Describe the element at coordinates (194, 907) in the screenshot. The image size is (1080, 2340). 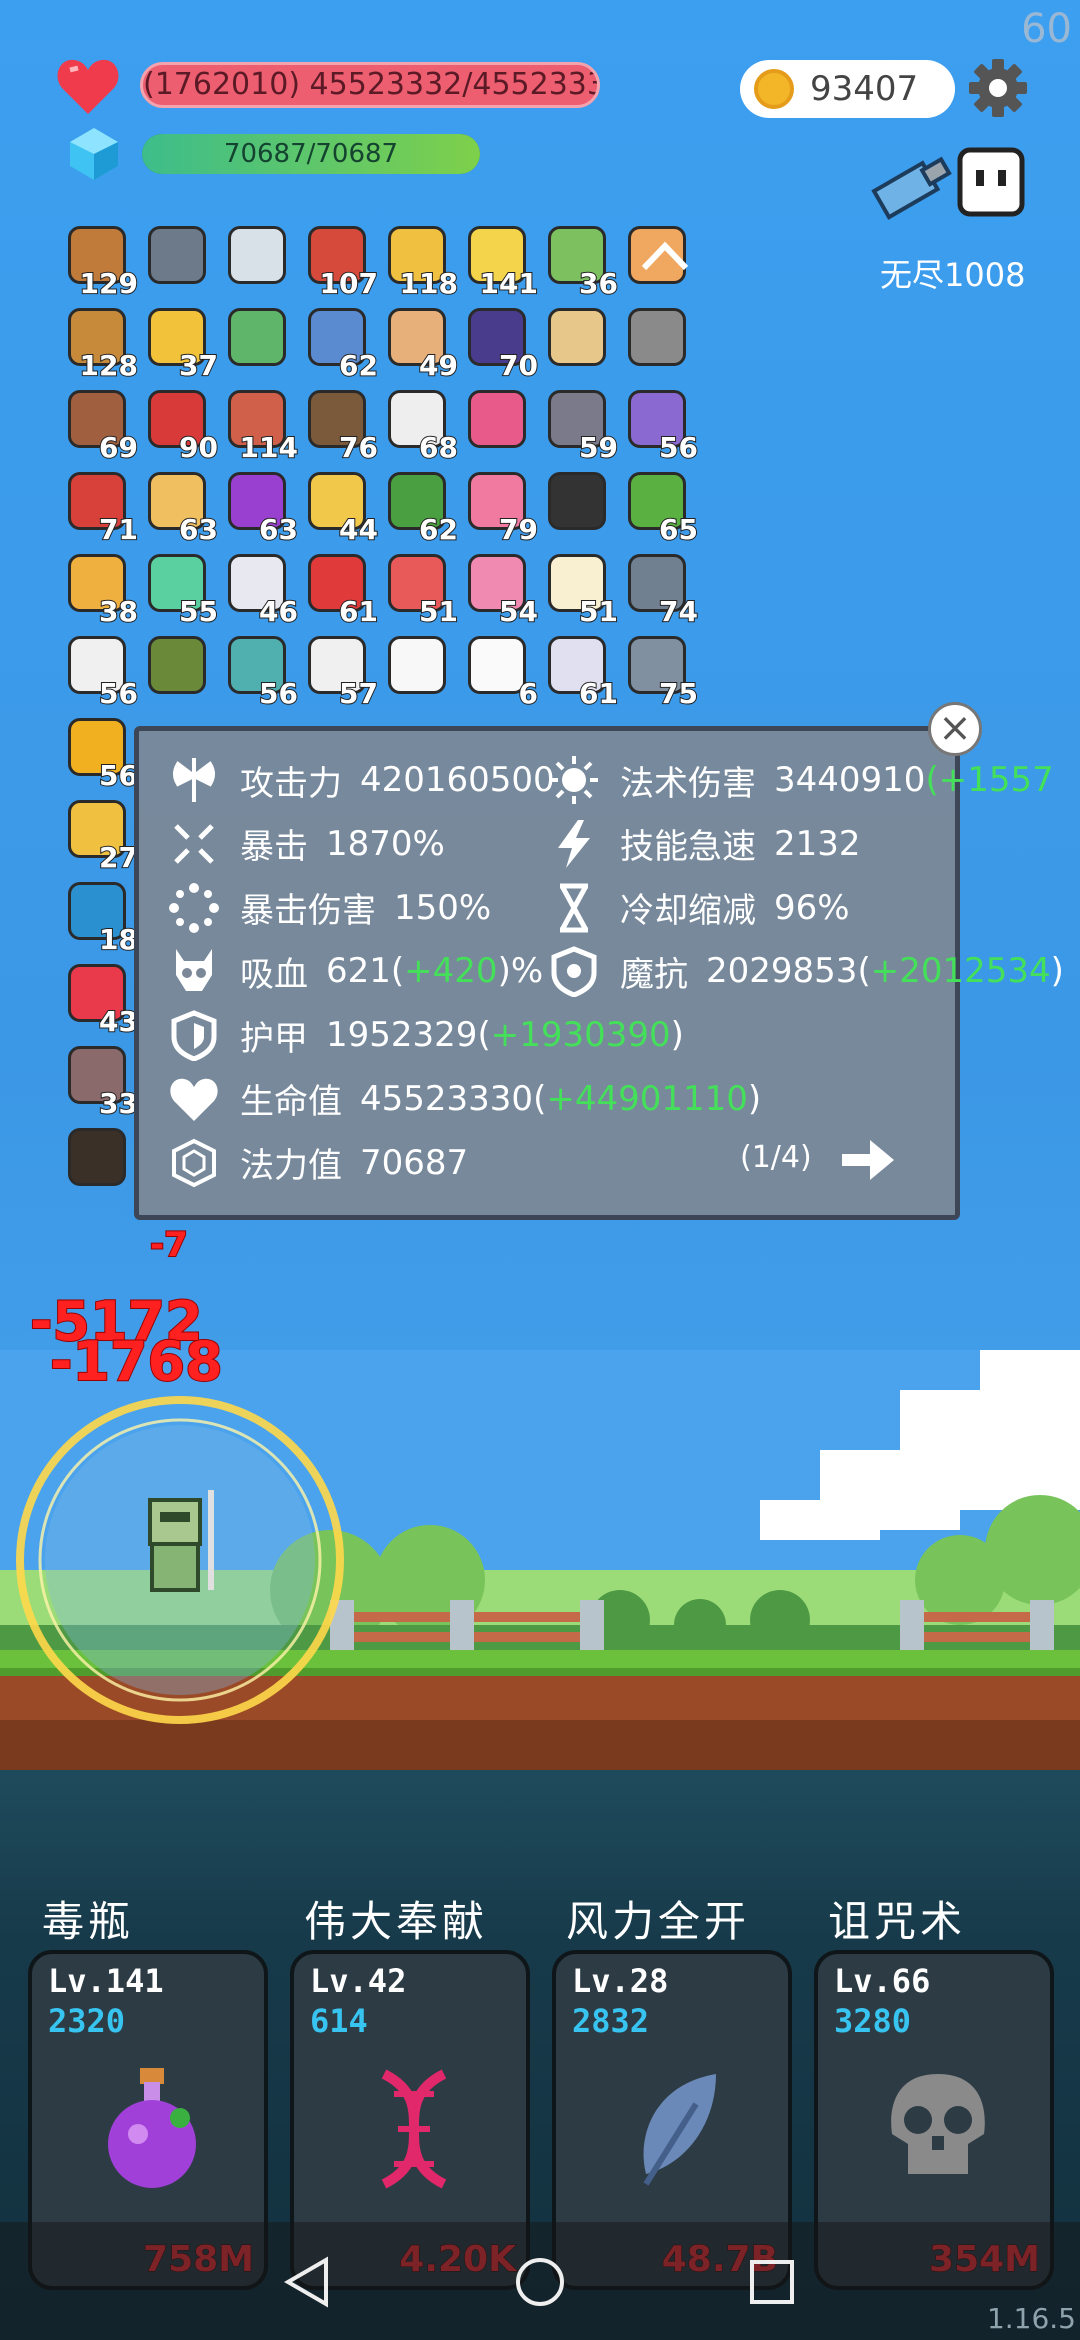
I see `crit-damage-icon` at that location.